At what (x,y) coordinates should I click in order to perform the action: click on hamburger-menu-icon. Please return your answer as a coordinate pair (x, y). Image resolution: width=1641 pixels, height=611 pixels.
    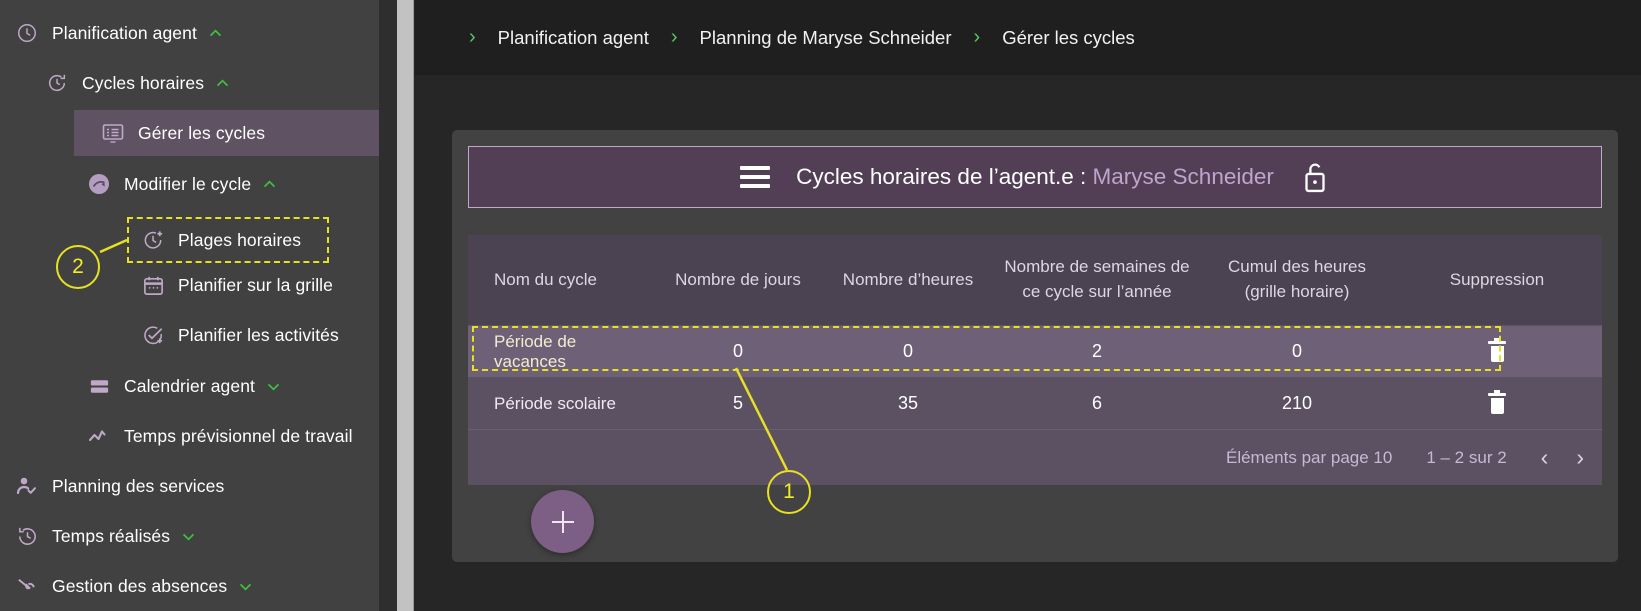
    Looking at the image, I should click on (755, 177).